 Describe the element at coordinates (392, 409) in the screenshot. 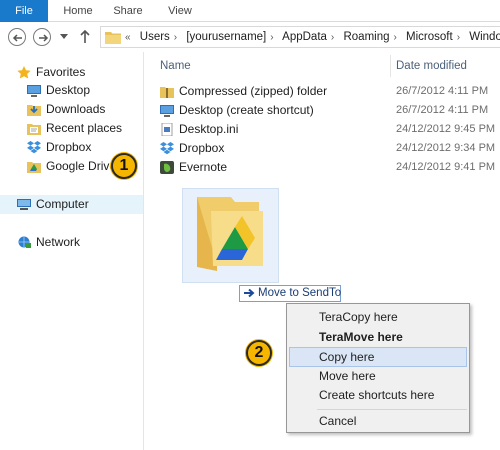

I see `menu-separator` at that location.